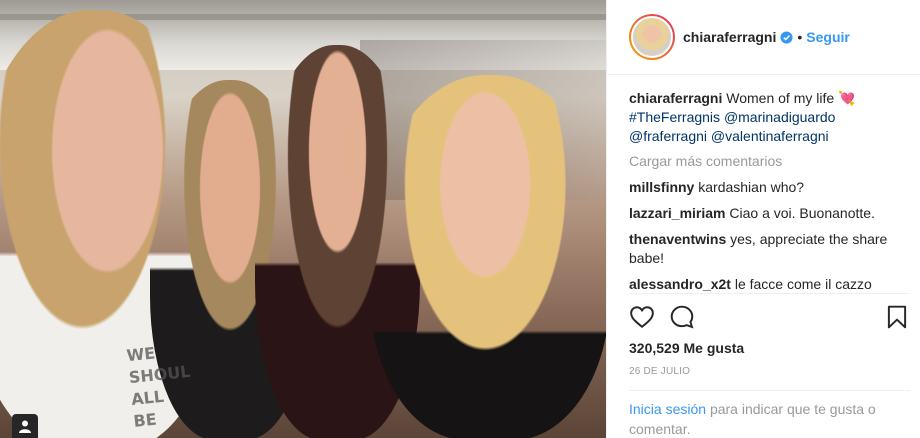  I want to click on post-header: chiaraferragni • Seguir, so click(763, 37).